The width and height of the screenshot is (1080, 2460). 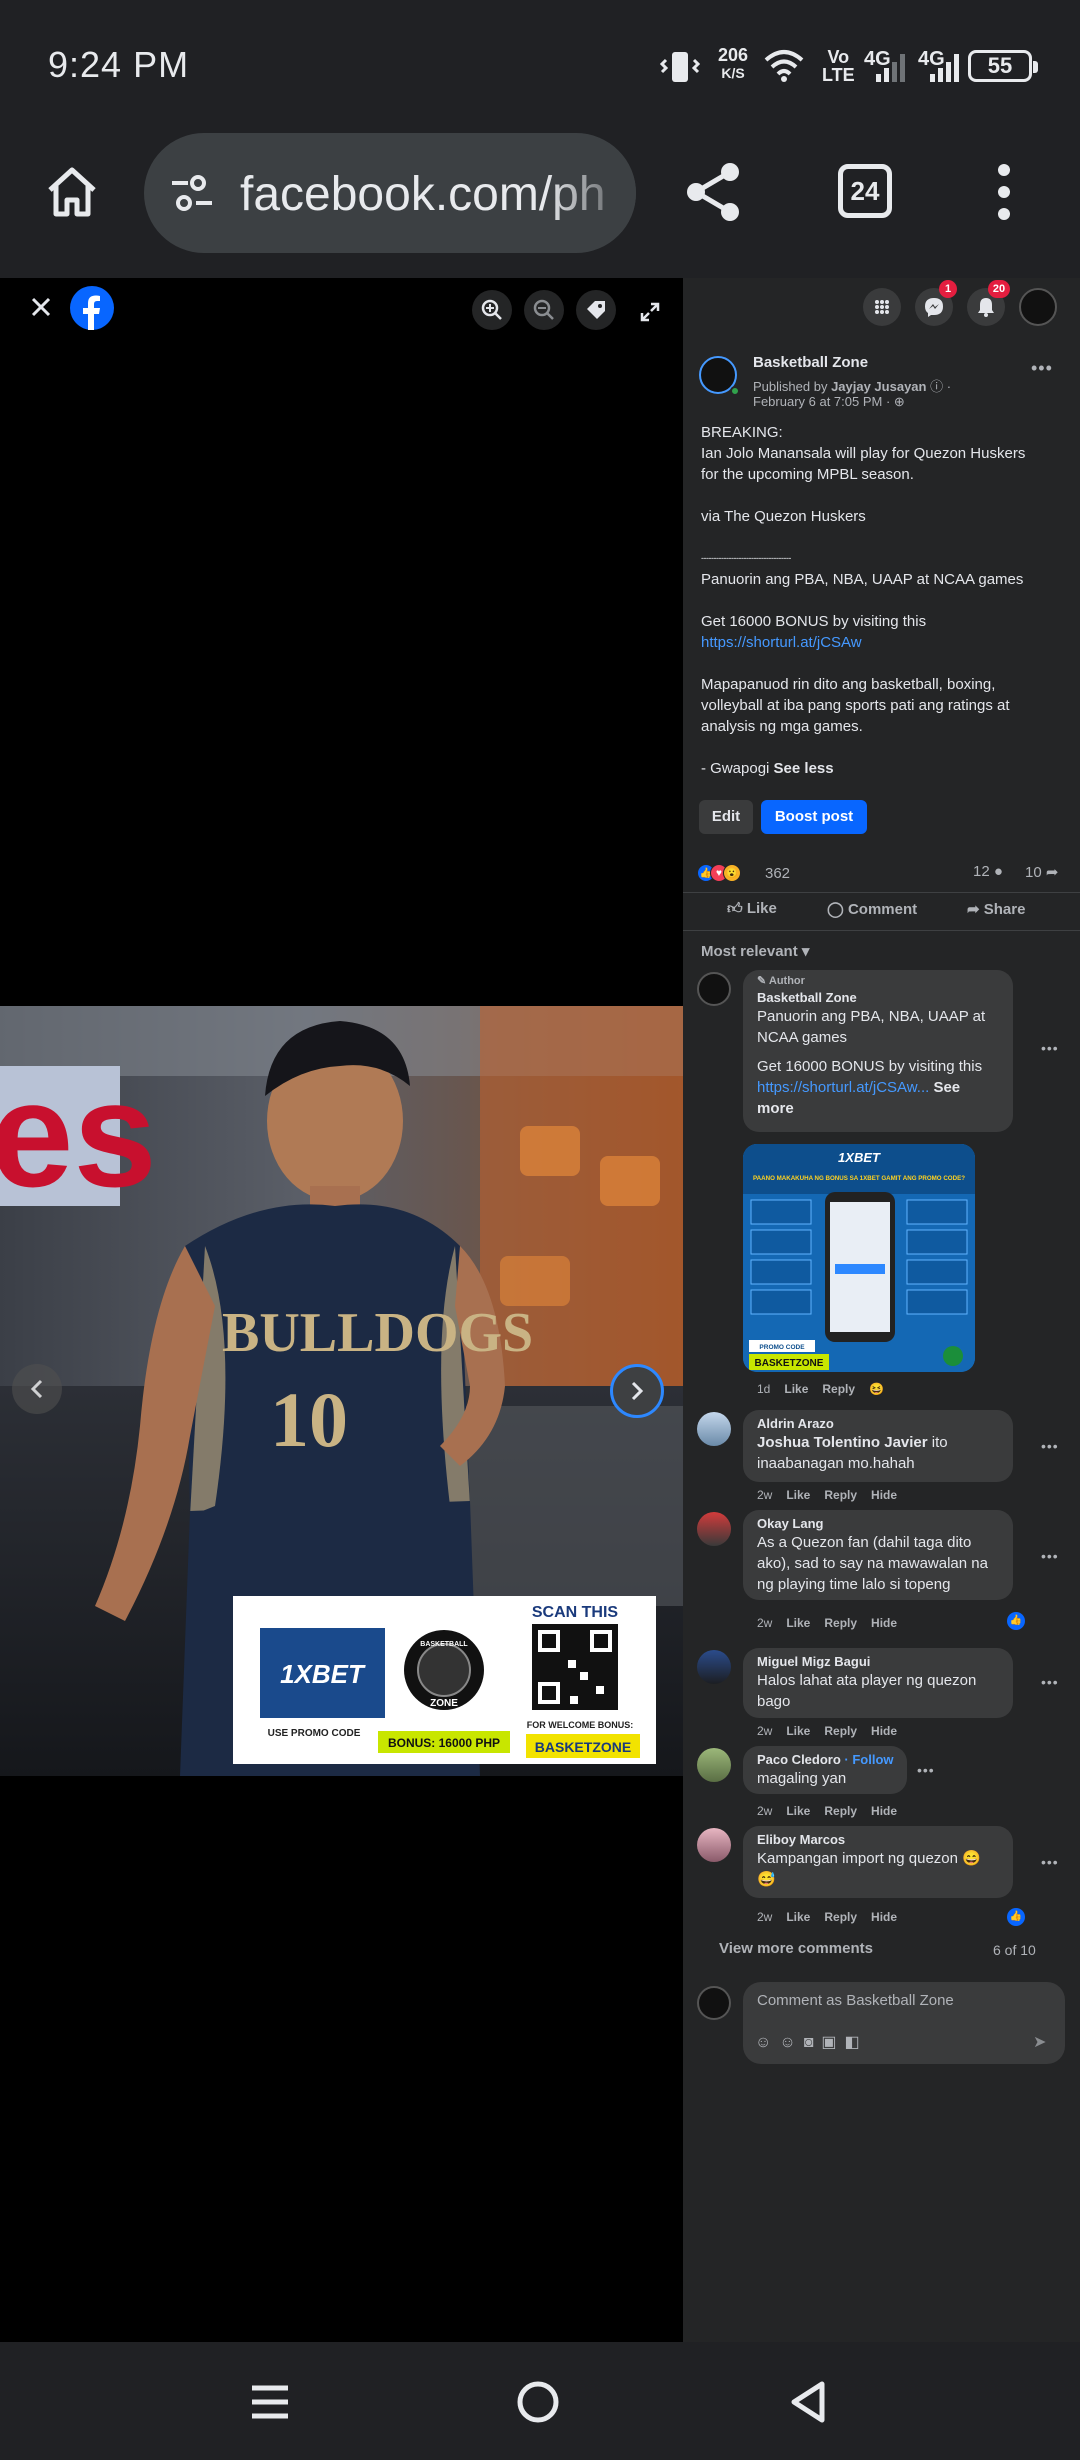 What do you see at coordinates (72, 192) in the screenshot?
I see `home-icon` at bounding box center [72, 192].